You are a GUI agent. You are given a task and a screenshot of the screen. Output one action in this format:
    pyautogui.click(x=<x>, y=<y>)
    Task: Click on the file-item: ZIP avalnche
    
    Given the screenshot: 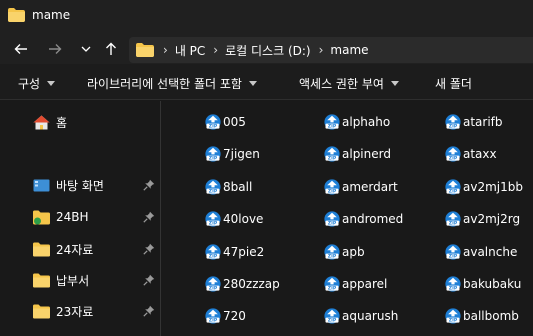 What is the action you would take?
    pyautogui.click(x=481, y=252)
    